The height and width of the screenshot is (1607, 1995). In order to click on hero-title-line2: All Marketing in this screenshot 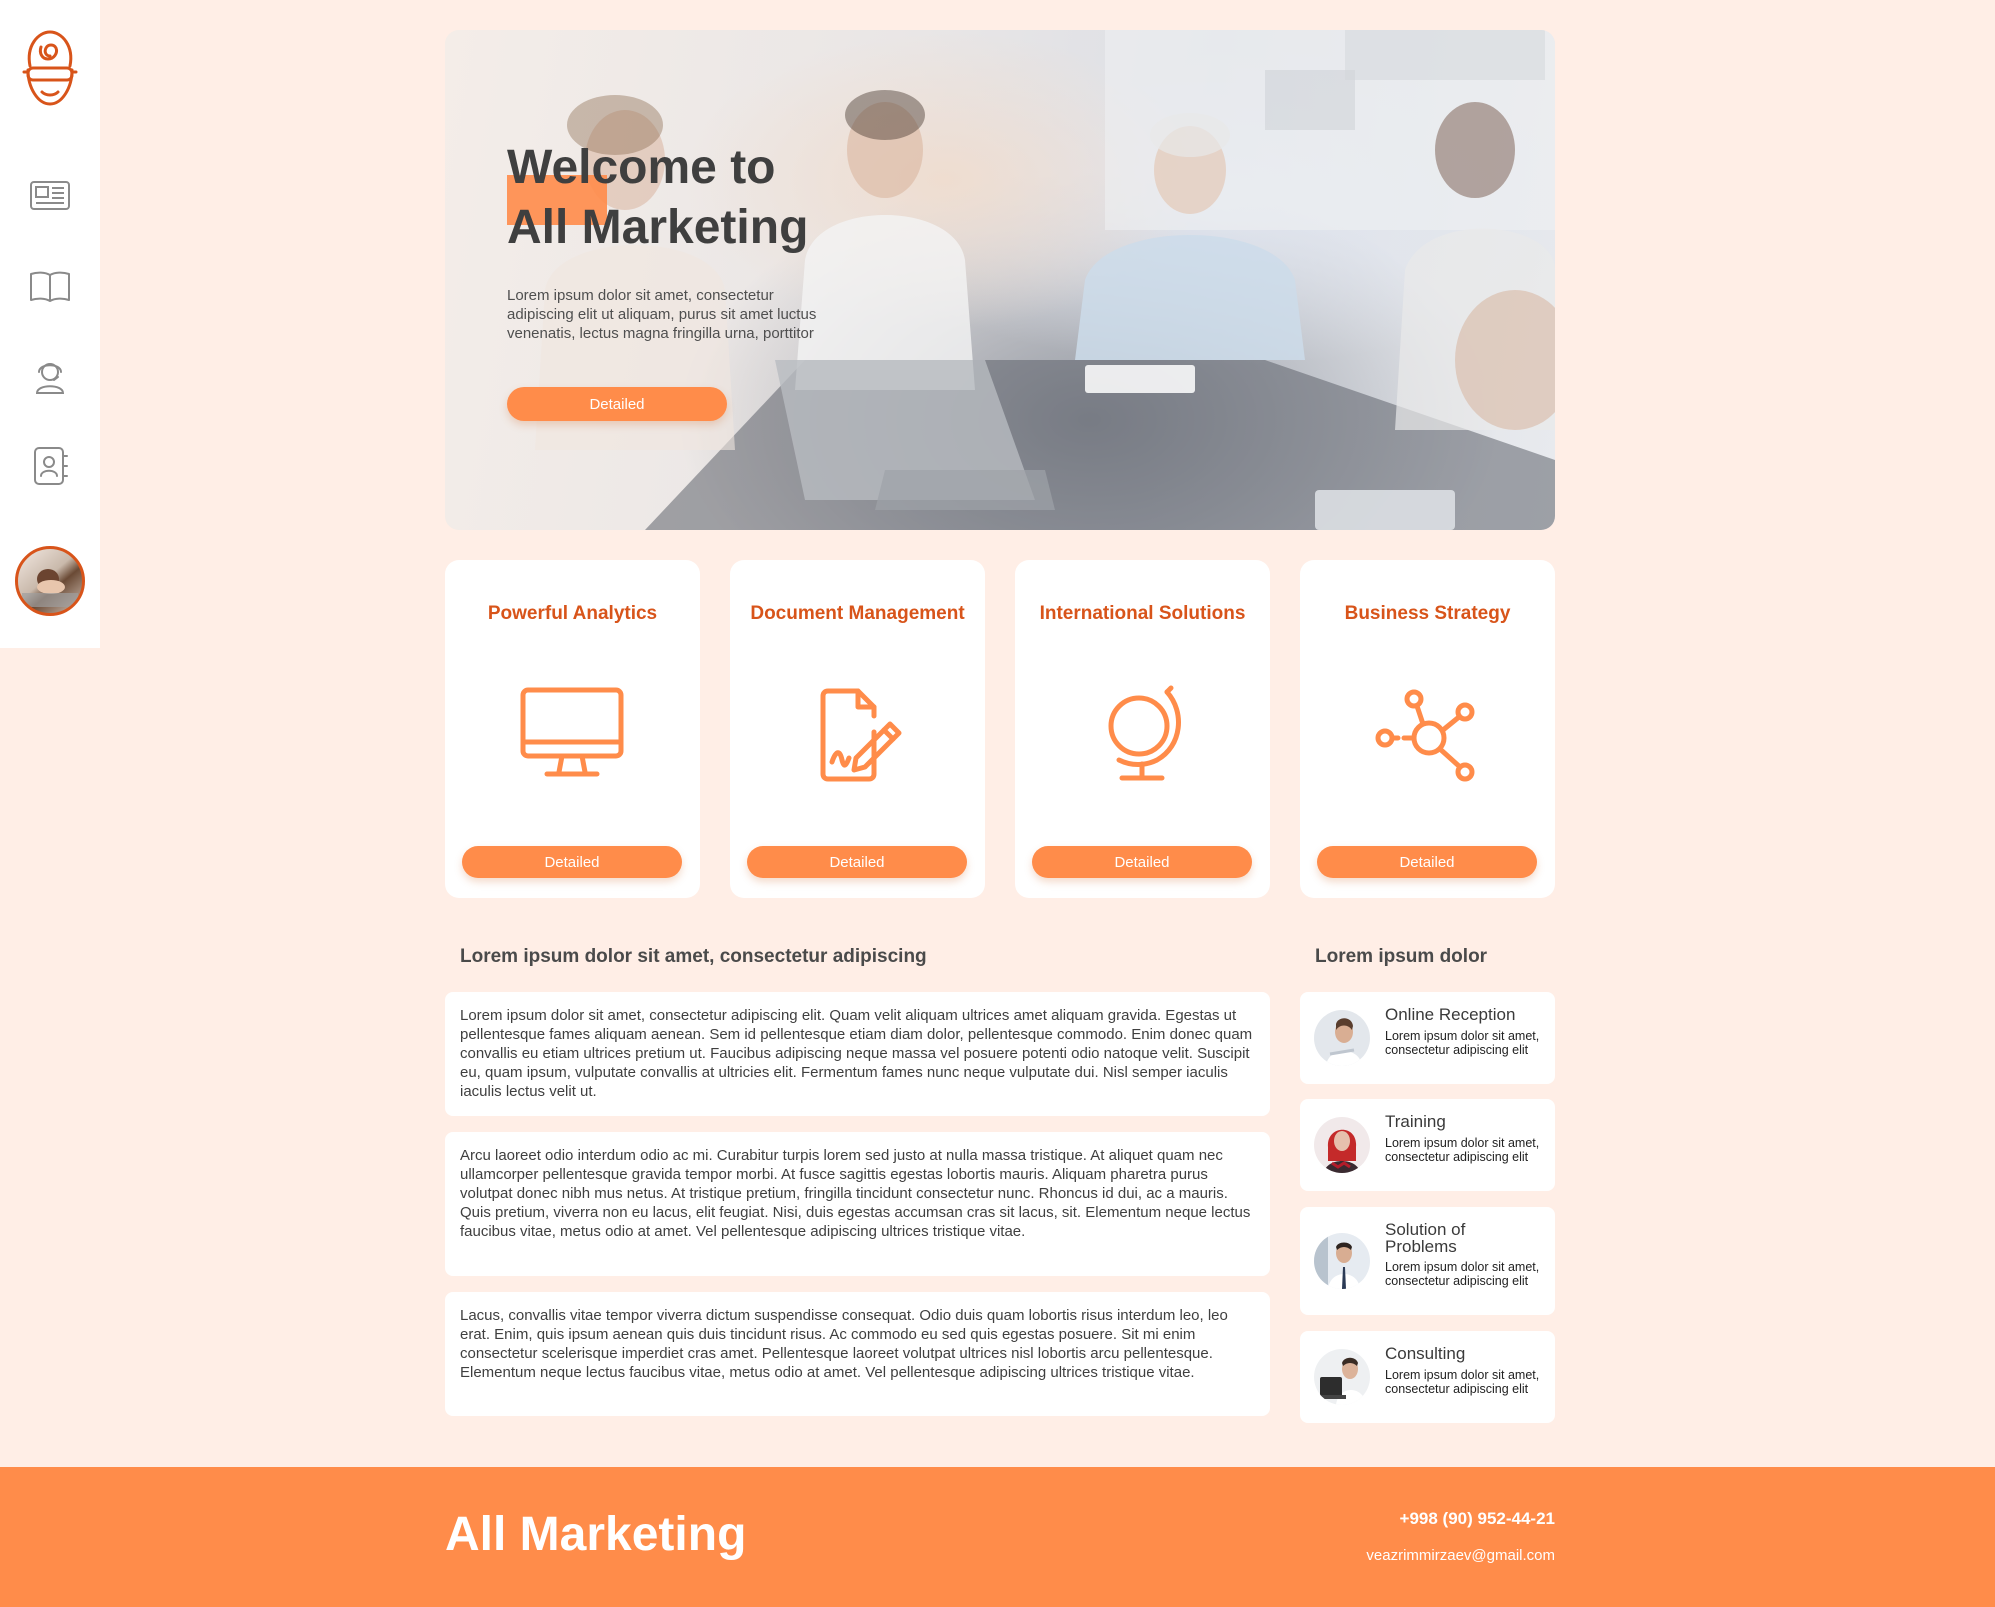, I will do `click(658, 227)`.